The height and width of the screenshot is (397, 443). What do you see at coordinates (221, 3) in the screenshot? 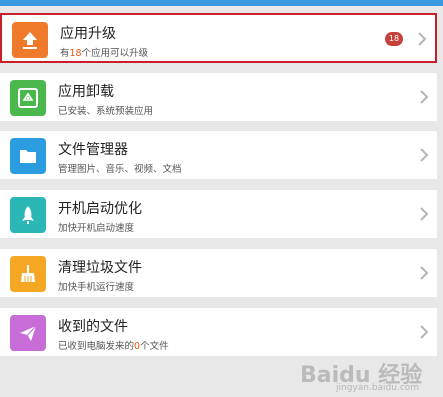
I see `top-status-bar` at bounding box center [221, 3].